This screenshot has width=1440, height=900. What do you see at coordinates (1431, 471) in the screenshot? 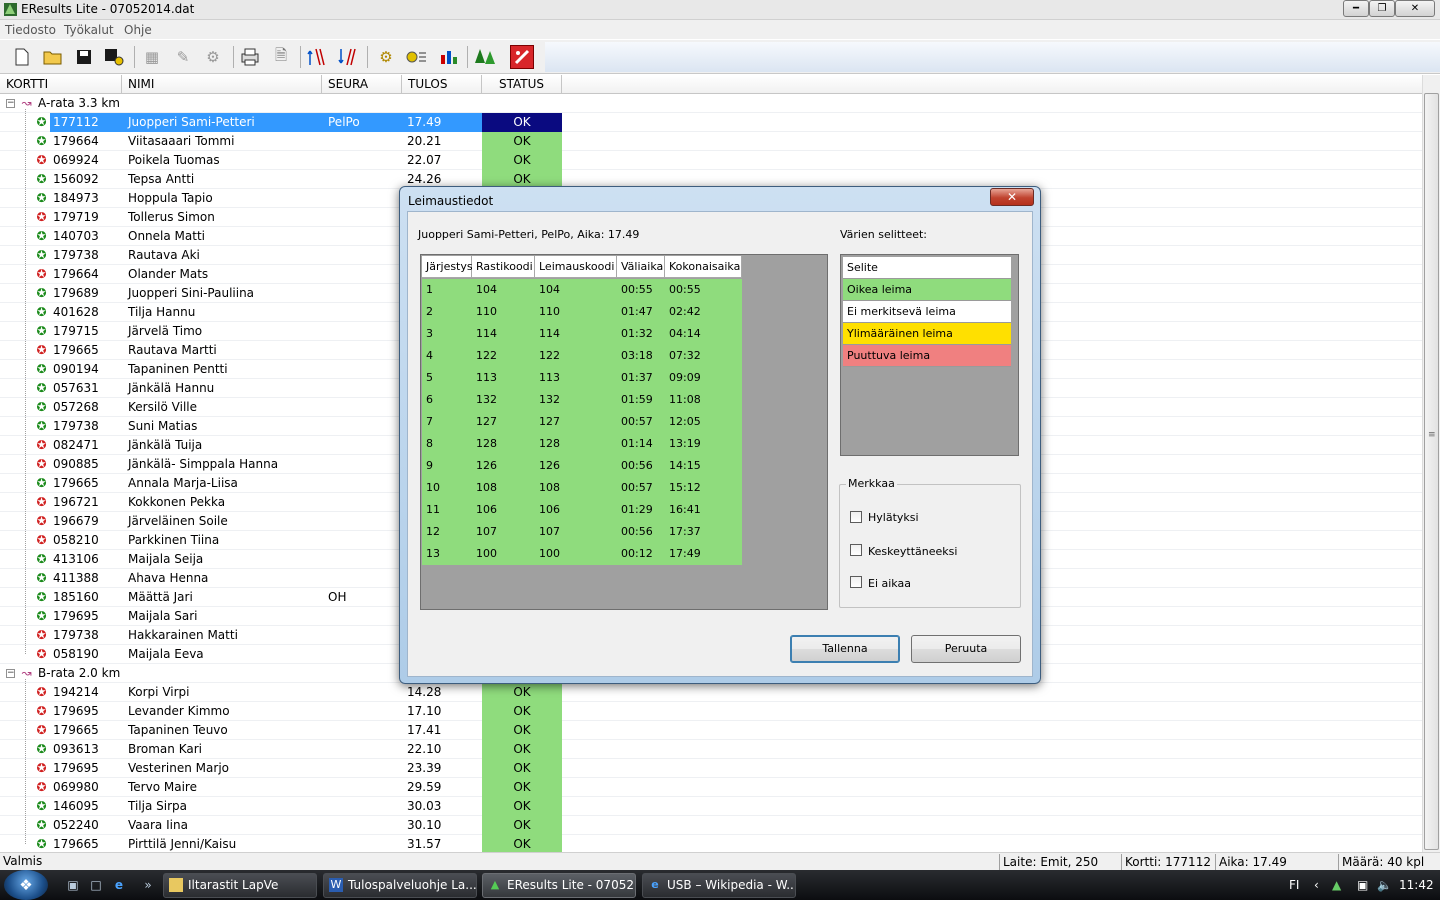
I see `scrollbar-thumb` at bounding box center [1431, 471].